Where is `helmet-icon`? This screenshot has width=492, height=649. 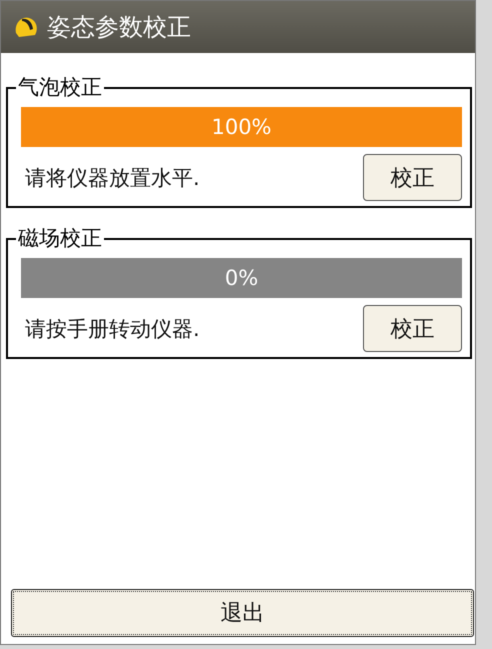
helmet-icon is located at coordinates (26, 27).